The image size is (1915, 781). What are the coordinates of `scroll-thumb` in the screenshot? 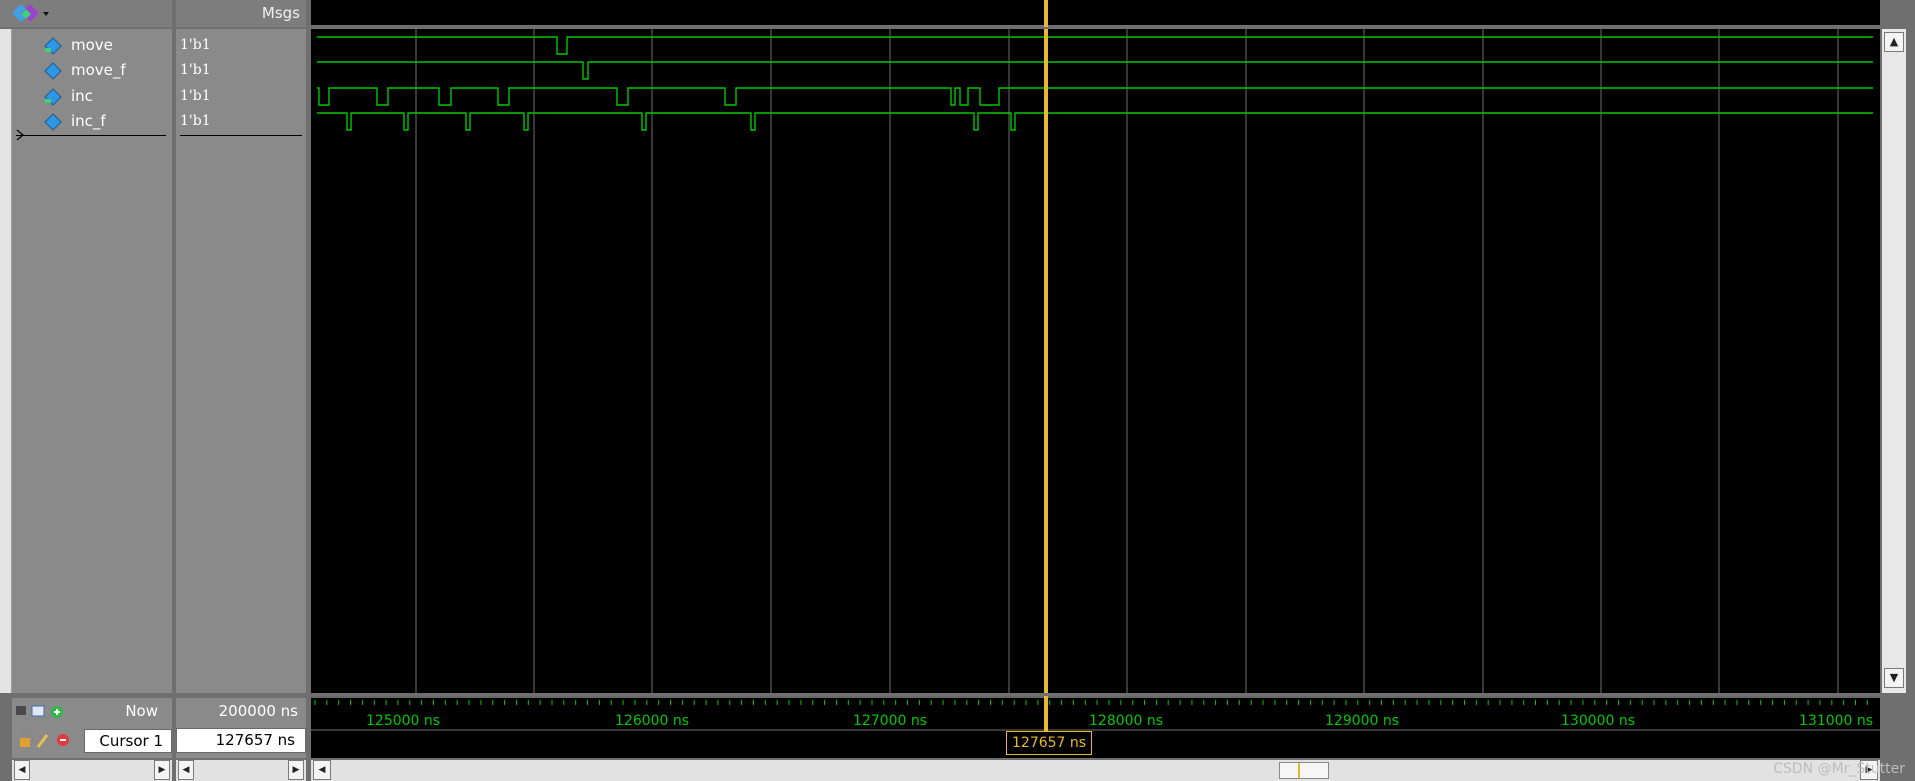 It's located at (1304, 770).